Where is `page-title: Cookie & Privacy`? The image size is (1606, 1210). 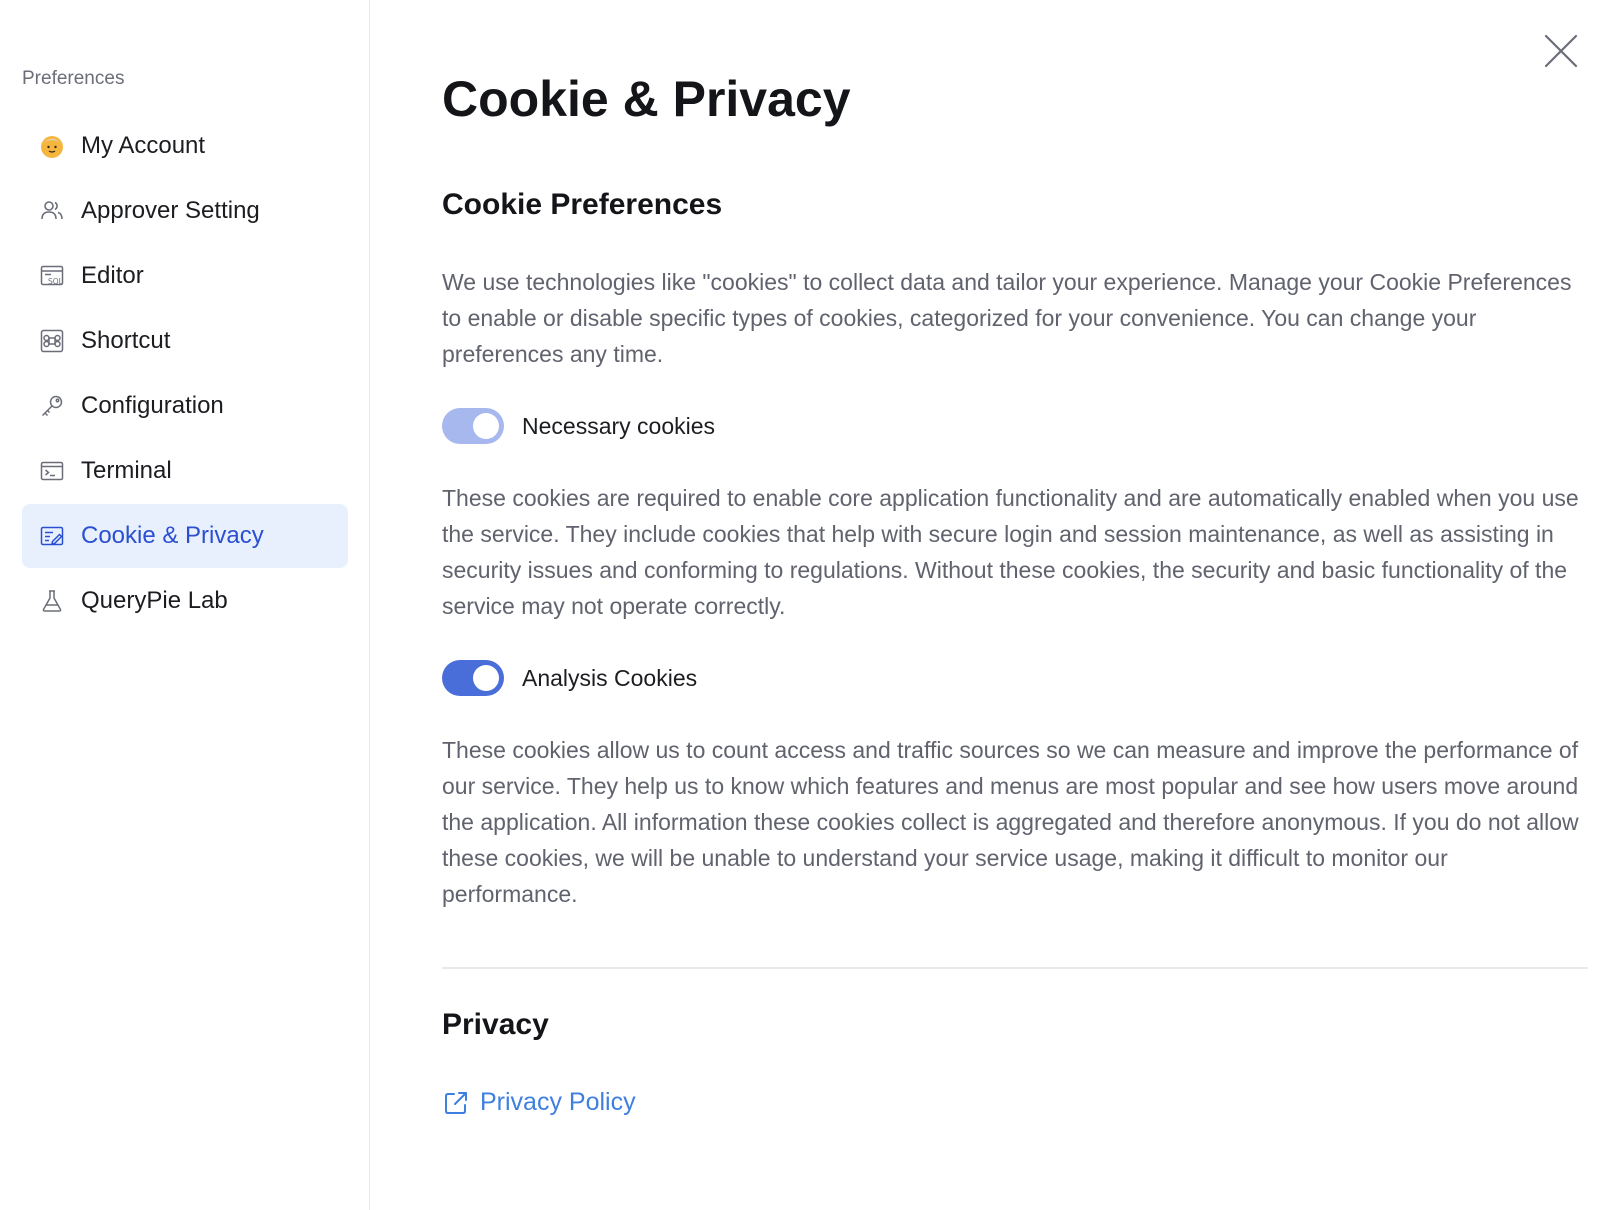 page-title: Cookie & Privacy is located at coordinates (646, 99).